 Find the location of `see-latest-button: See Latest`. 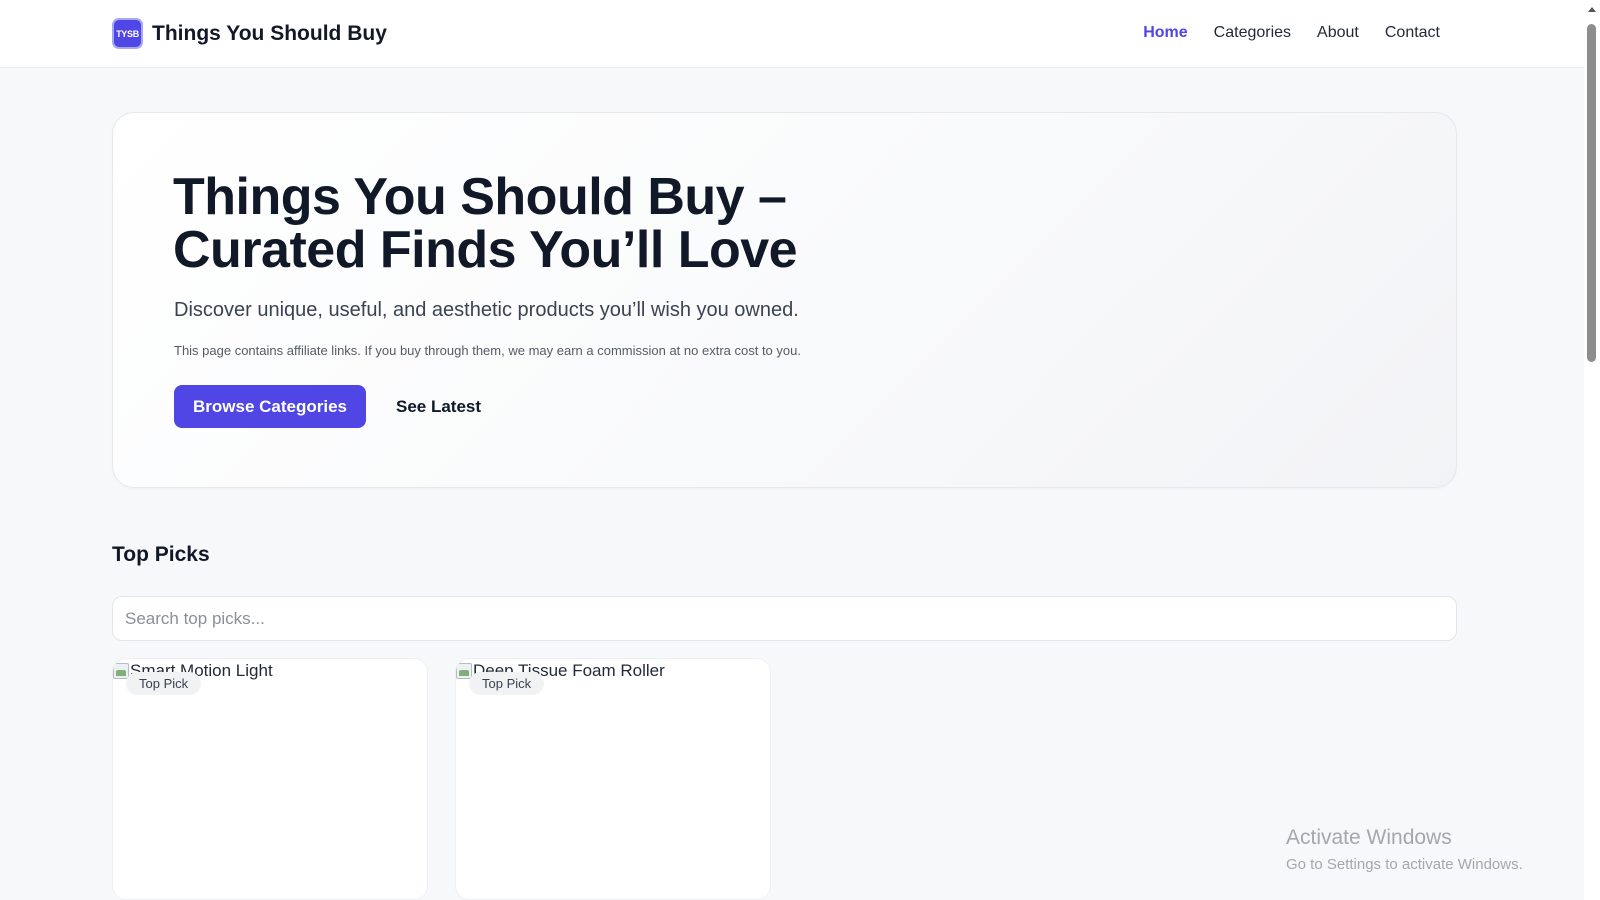

see-latest-button: See Latest is located at coordinates (438, 406).